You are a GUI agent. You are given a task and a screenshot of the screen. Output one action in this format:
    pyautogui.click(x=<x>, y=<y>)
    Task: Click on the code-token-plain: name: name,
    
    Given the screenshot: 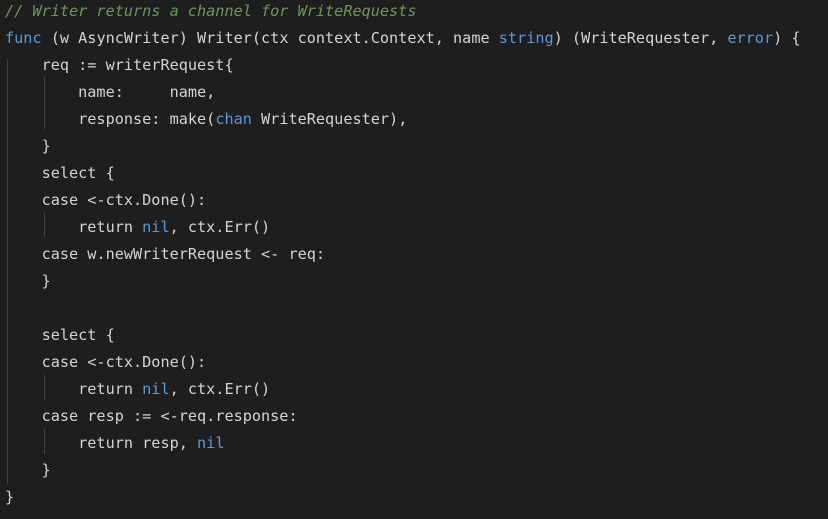 What is the action you would take?
    pyautogui.click(x=110, y=92)
    